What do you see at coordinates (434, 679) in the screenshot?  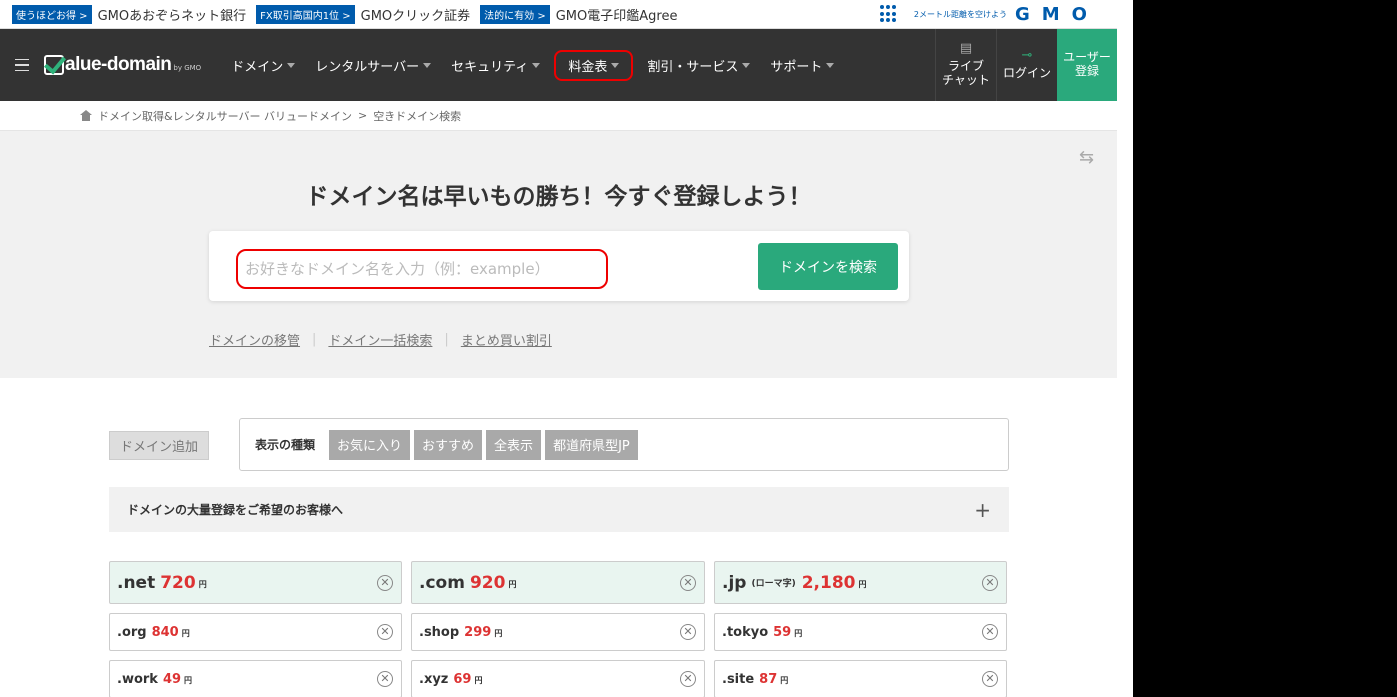 I see `domain-name: .xyz` at bounding box center [434, 679].